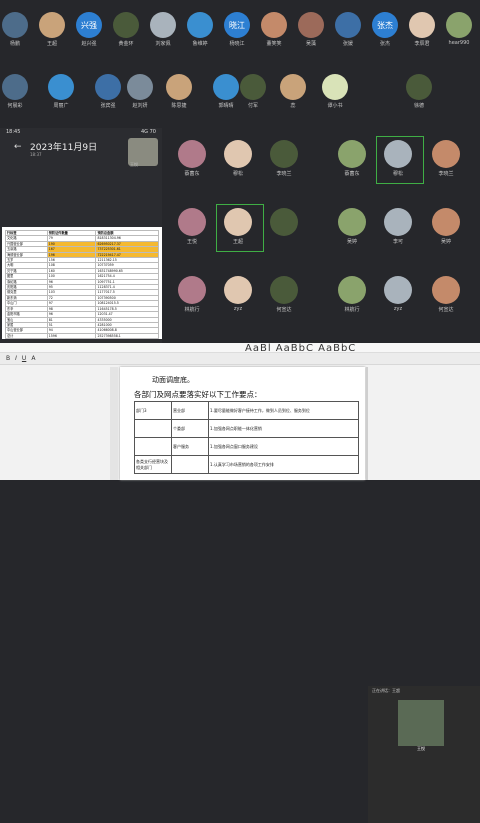 This screenshot has width=480, height=823. What do you see at coordinates (293, 106) in the screenshot?
I see `participant-name: 蕊` at bounding box center [293, 106].